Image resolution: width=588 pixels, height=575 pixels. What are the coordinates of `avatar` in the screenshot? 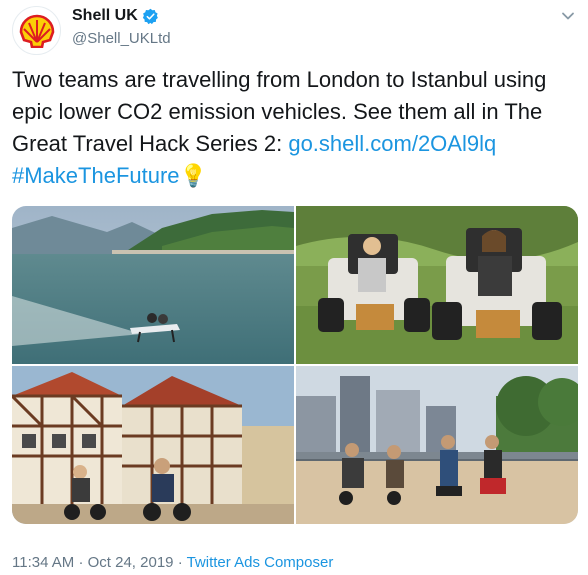 It's located at (36, 30).